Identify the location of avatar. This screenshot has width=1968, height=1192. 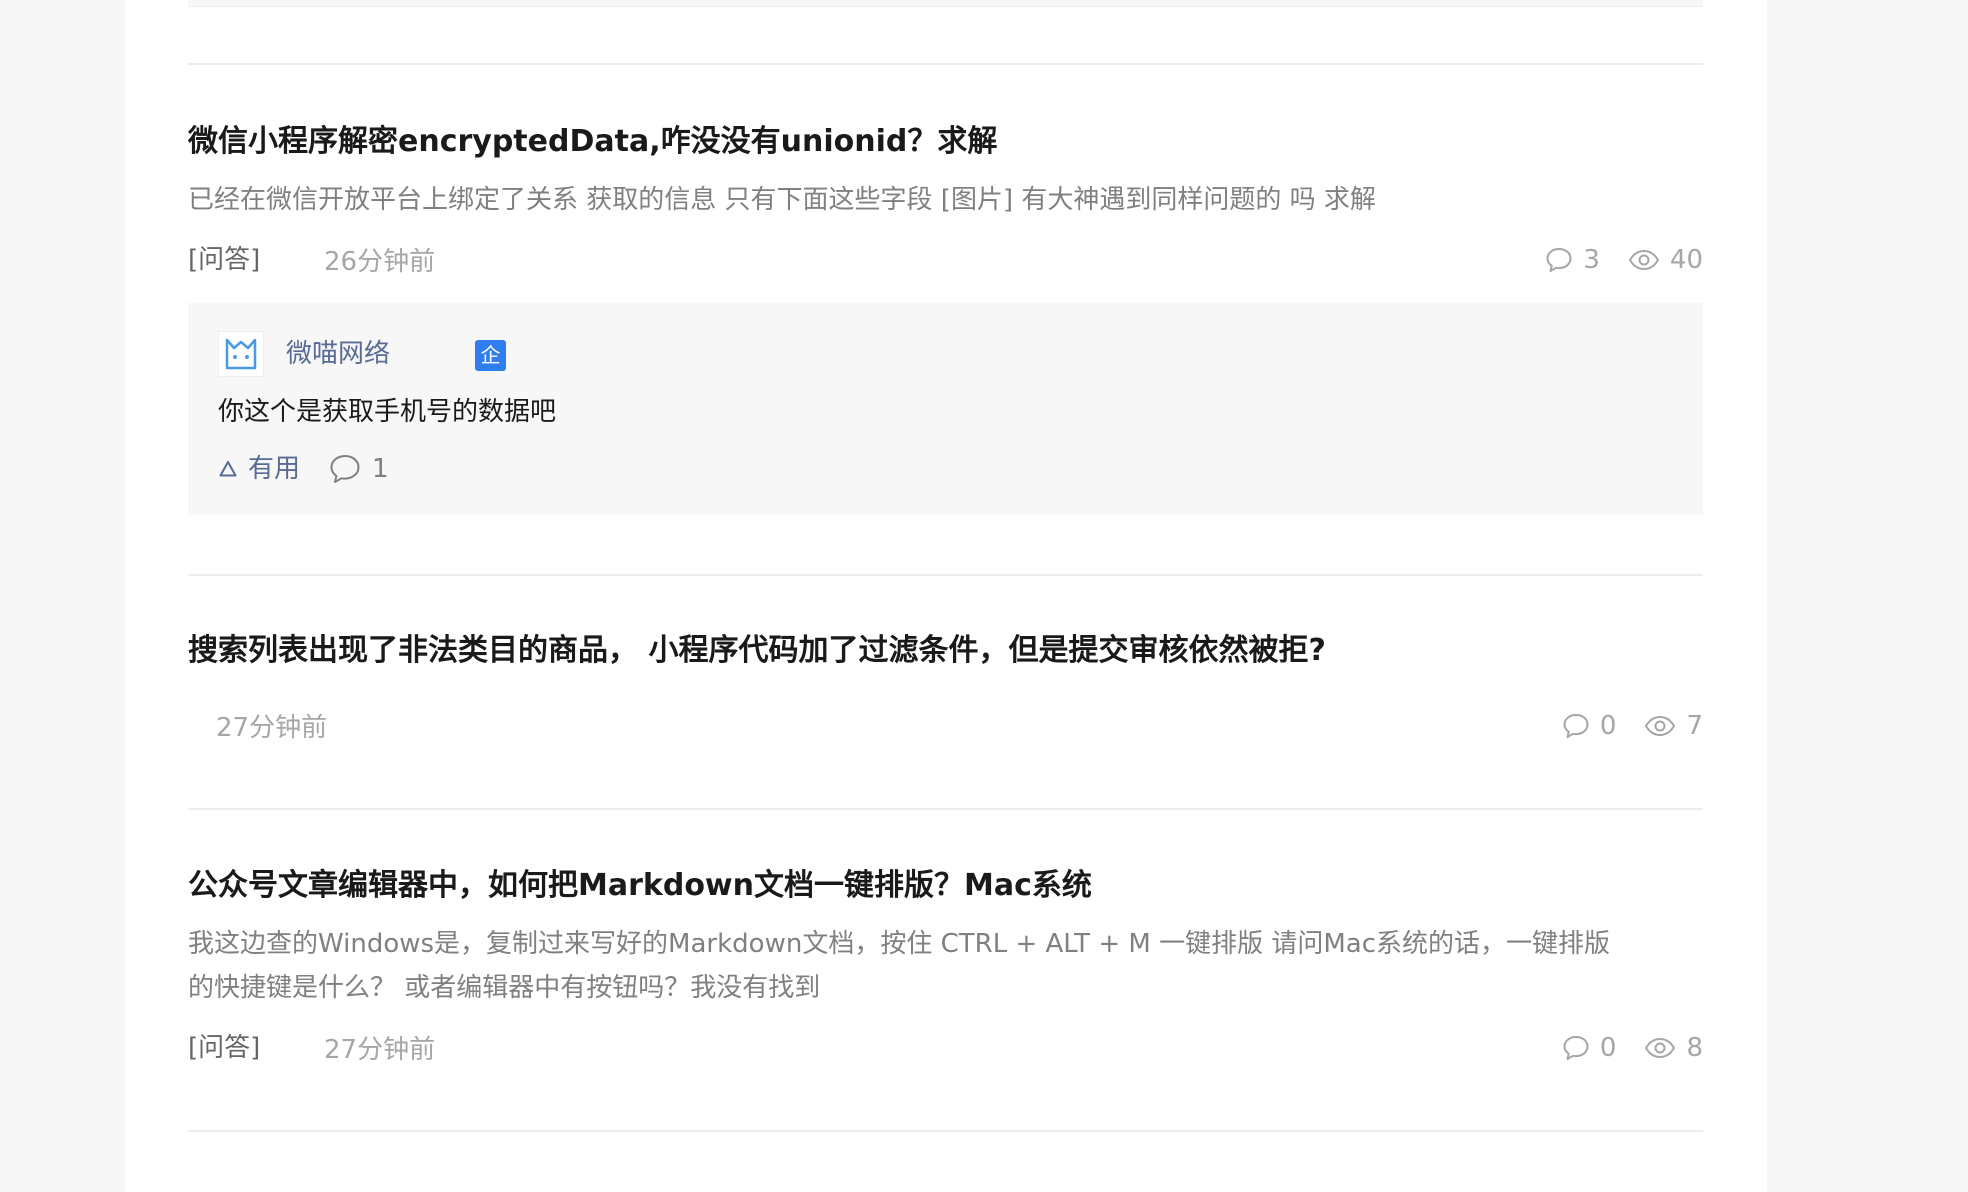
(241, 354).